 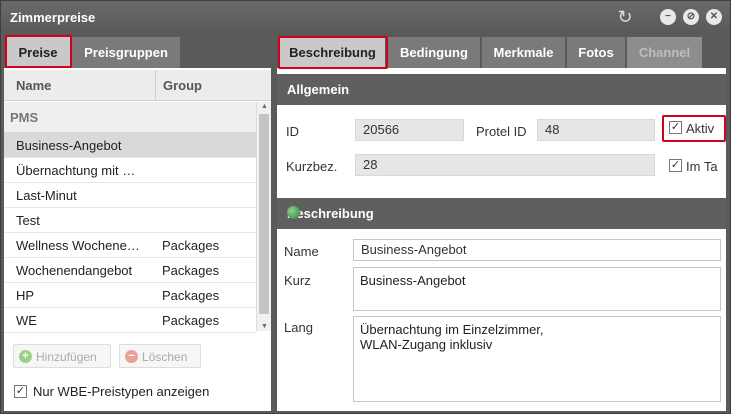 I want to click on title-bar: Zimmerpreise ↻ − ⊘ ✕, so click(x=365, y=18).